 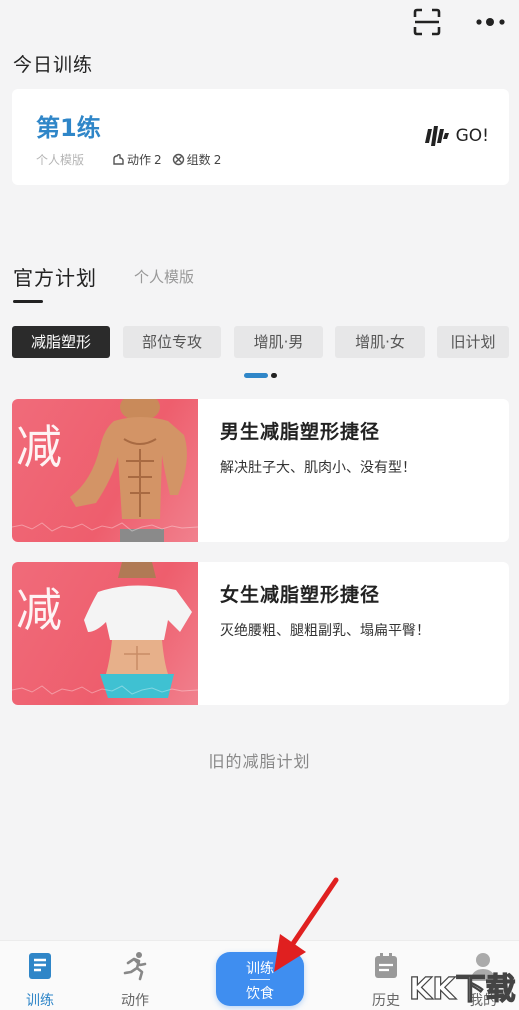 What do you see at coordinates (61, 342) in the screenshot?
I see `chip-fat-loss: 减脂塑形` at bounding box center [61, 342].